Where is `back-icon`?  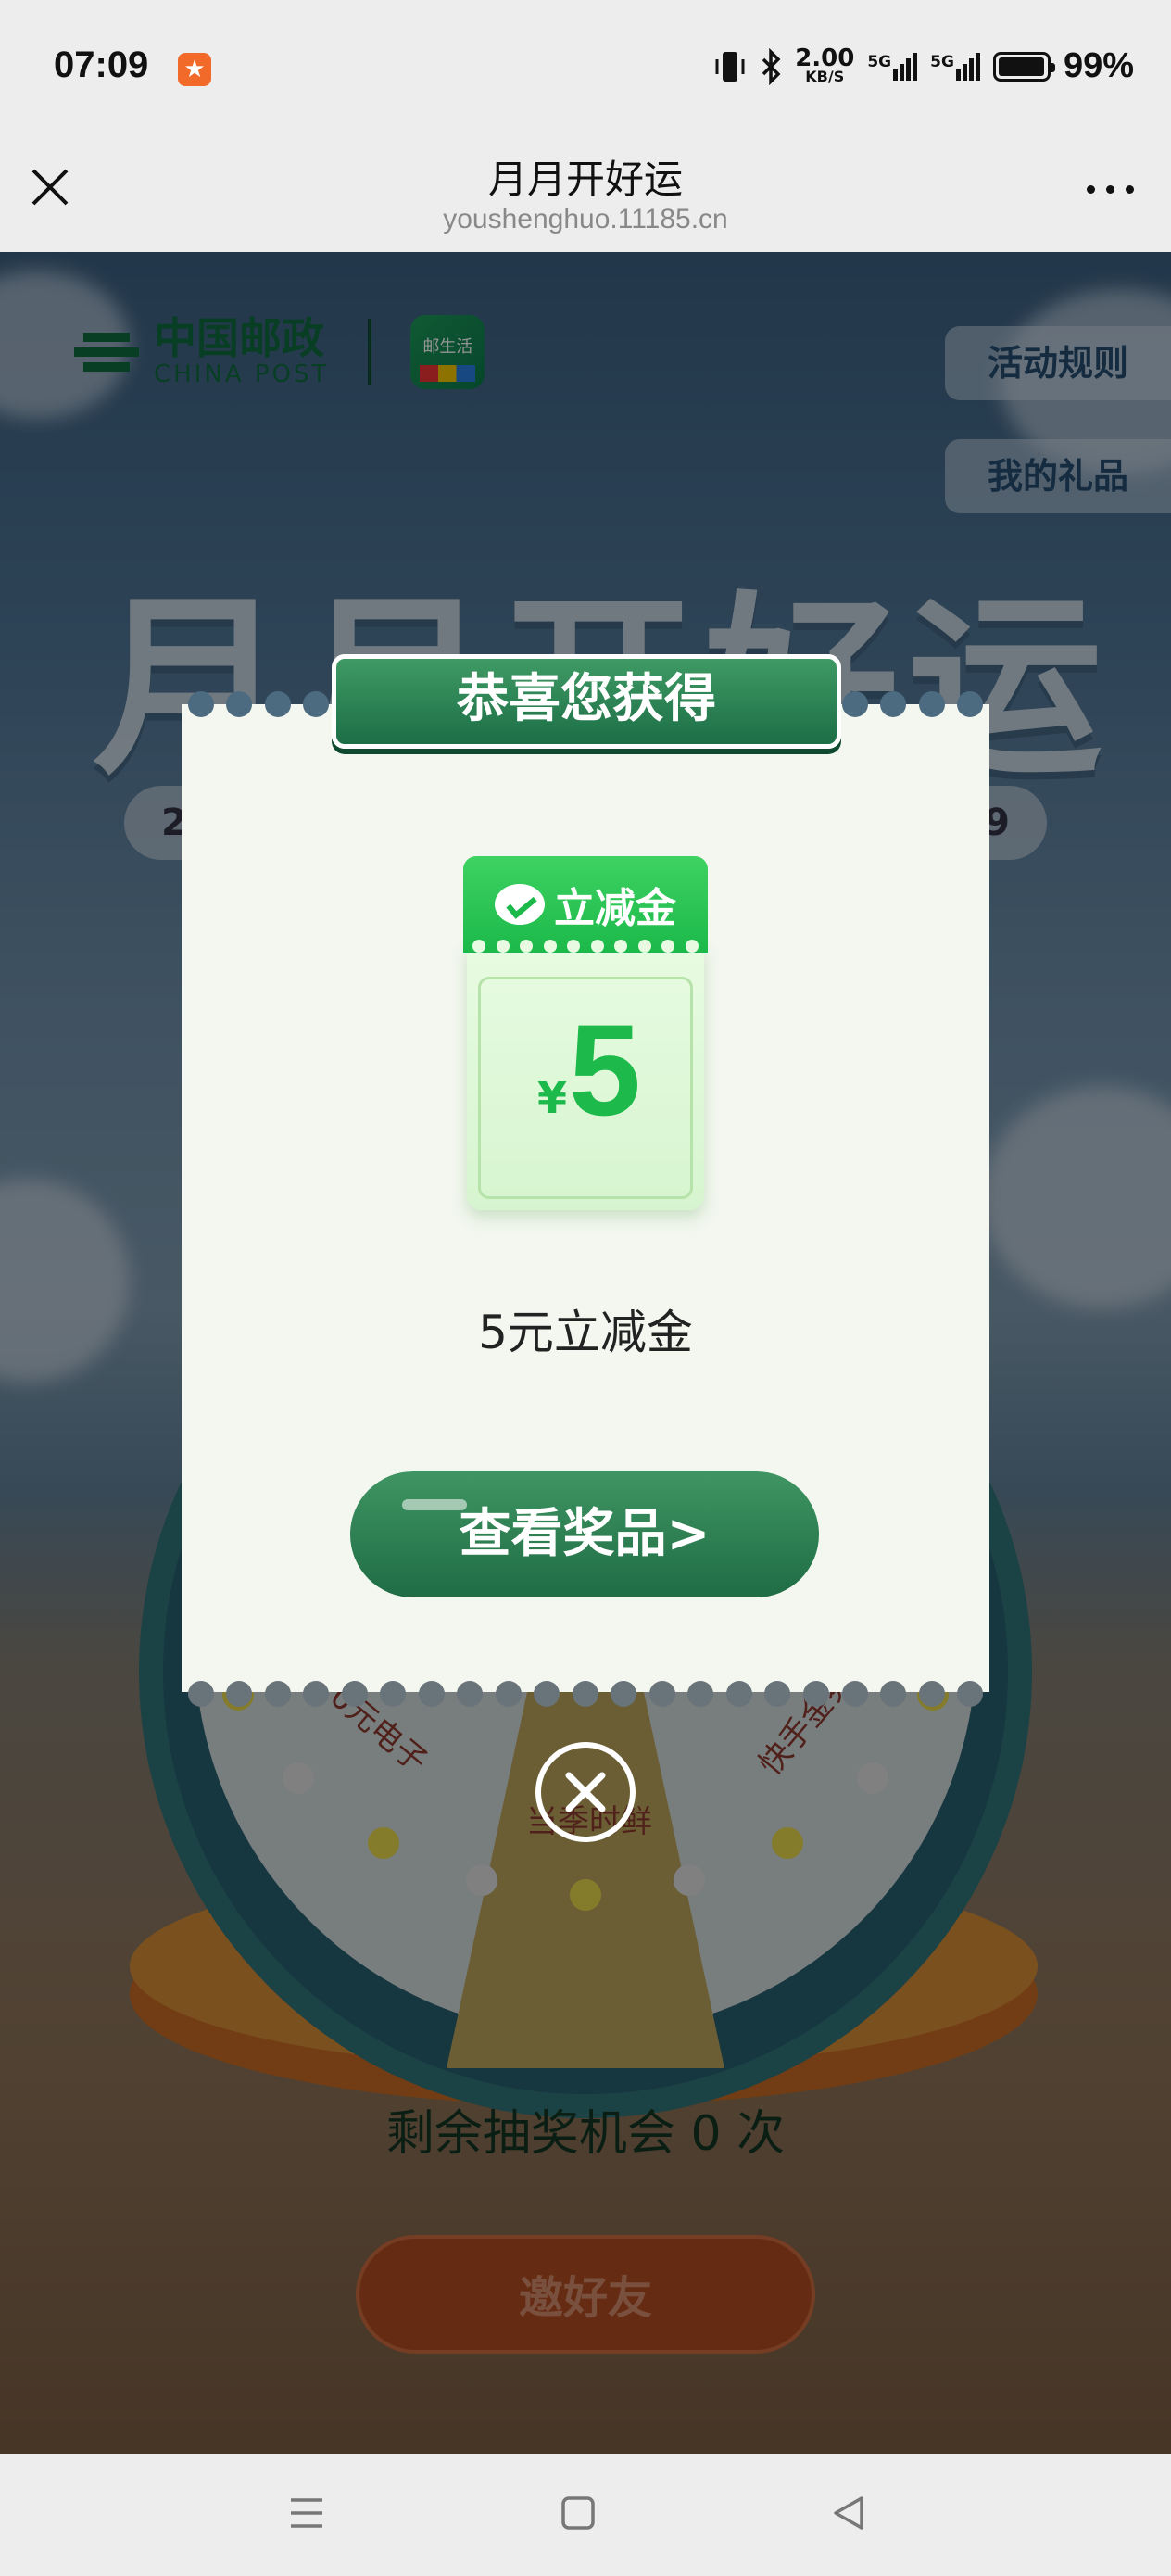 back-icon is located at coordinates (849, 2513).